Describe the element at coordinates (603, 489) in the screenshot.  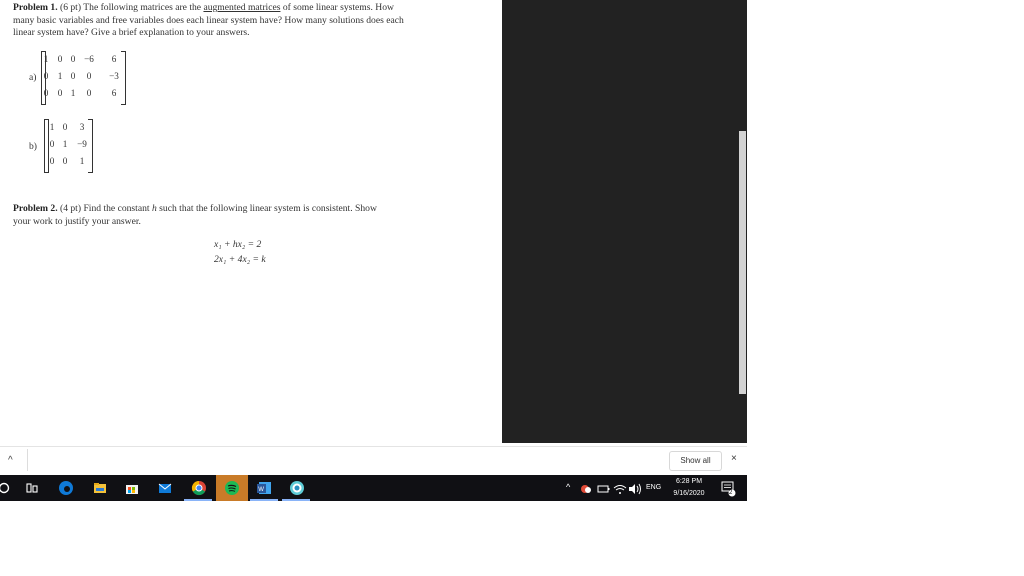
I see `battery-icon` at that location.